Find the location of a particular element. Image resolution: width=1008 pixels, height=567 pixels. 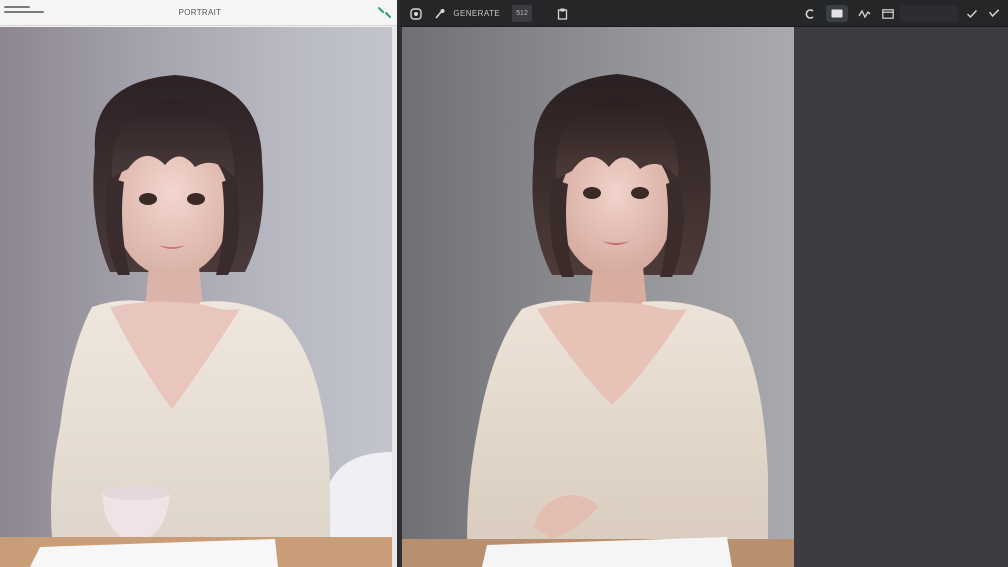

sync-status-icon is located at coordinates (385, 12).